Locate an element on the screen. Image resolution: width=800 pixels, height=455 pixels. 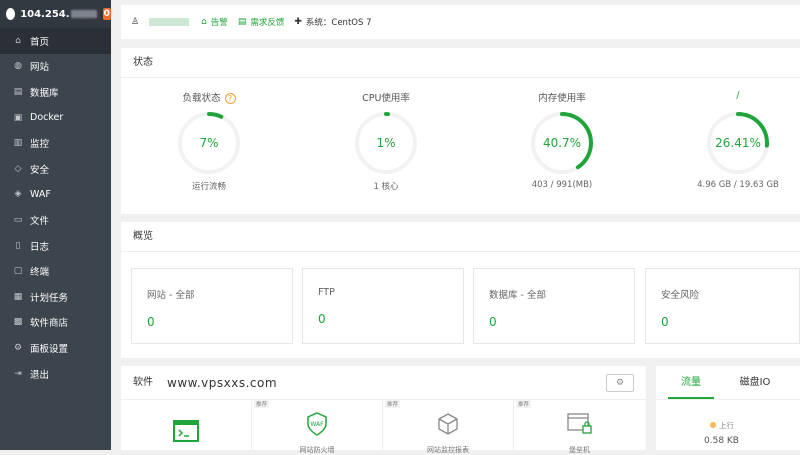
sidebar-item-label: 软件商店 is located at coordinates (49, 324).